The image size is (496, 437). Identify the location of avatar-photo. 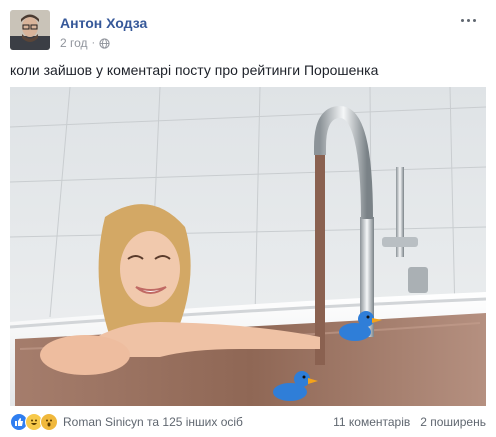
(30, 30).